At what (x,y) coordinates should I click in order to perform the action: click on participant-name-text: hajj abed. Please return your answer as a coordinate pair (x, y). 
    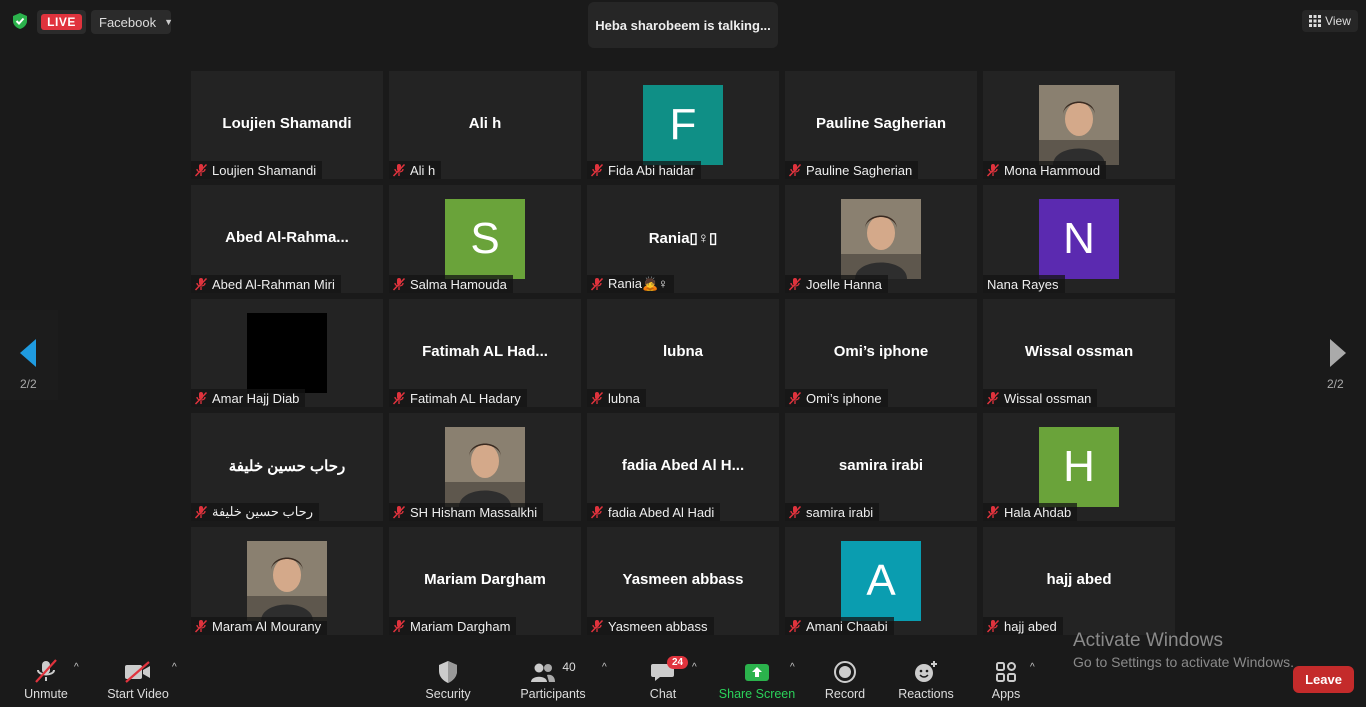
    Looking at the image, I should click on (1030, 626).